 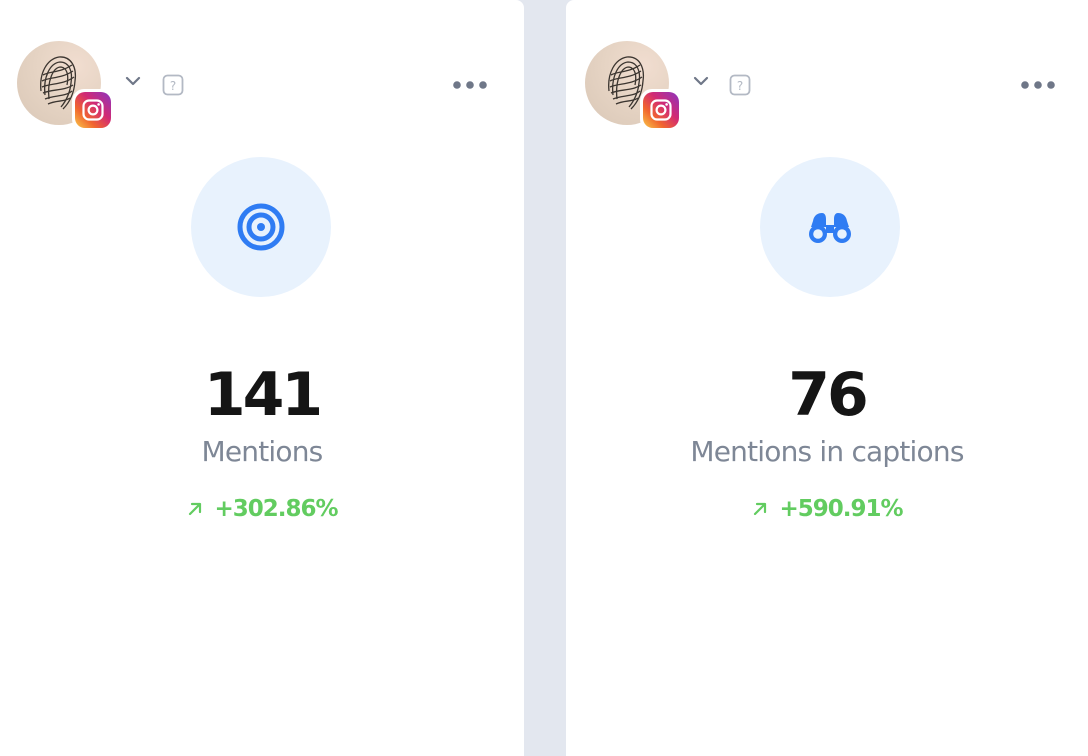 I want to click on metric-value: 76, so click(x=828, y=395).